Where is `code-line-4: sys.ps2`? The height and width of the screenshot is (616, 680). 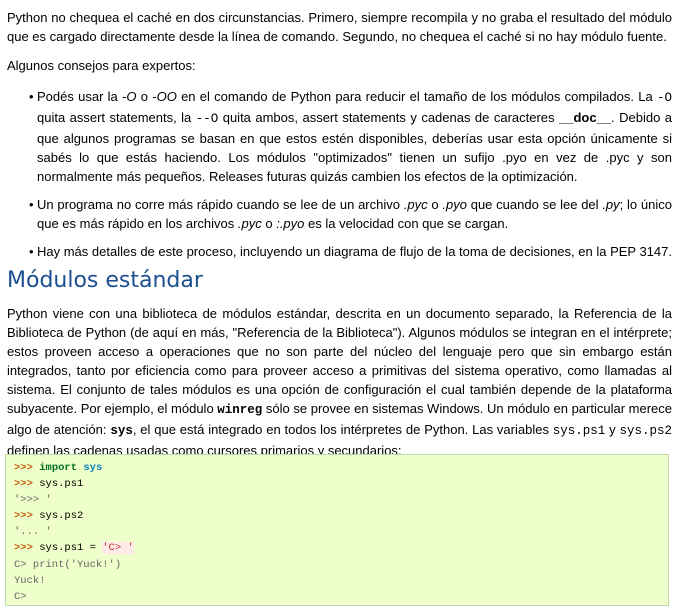 code-line-4: sys.ps2 is located at coordinates (61, 516).